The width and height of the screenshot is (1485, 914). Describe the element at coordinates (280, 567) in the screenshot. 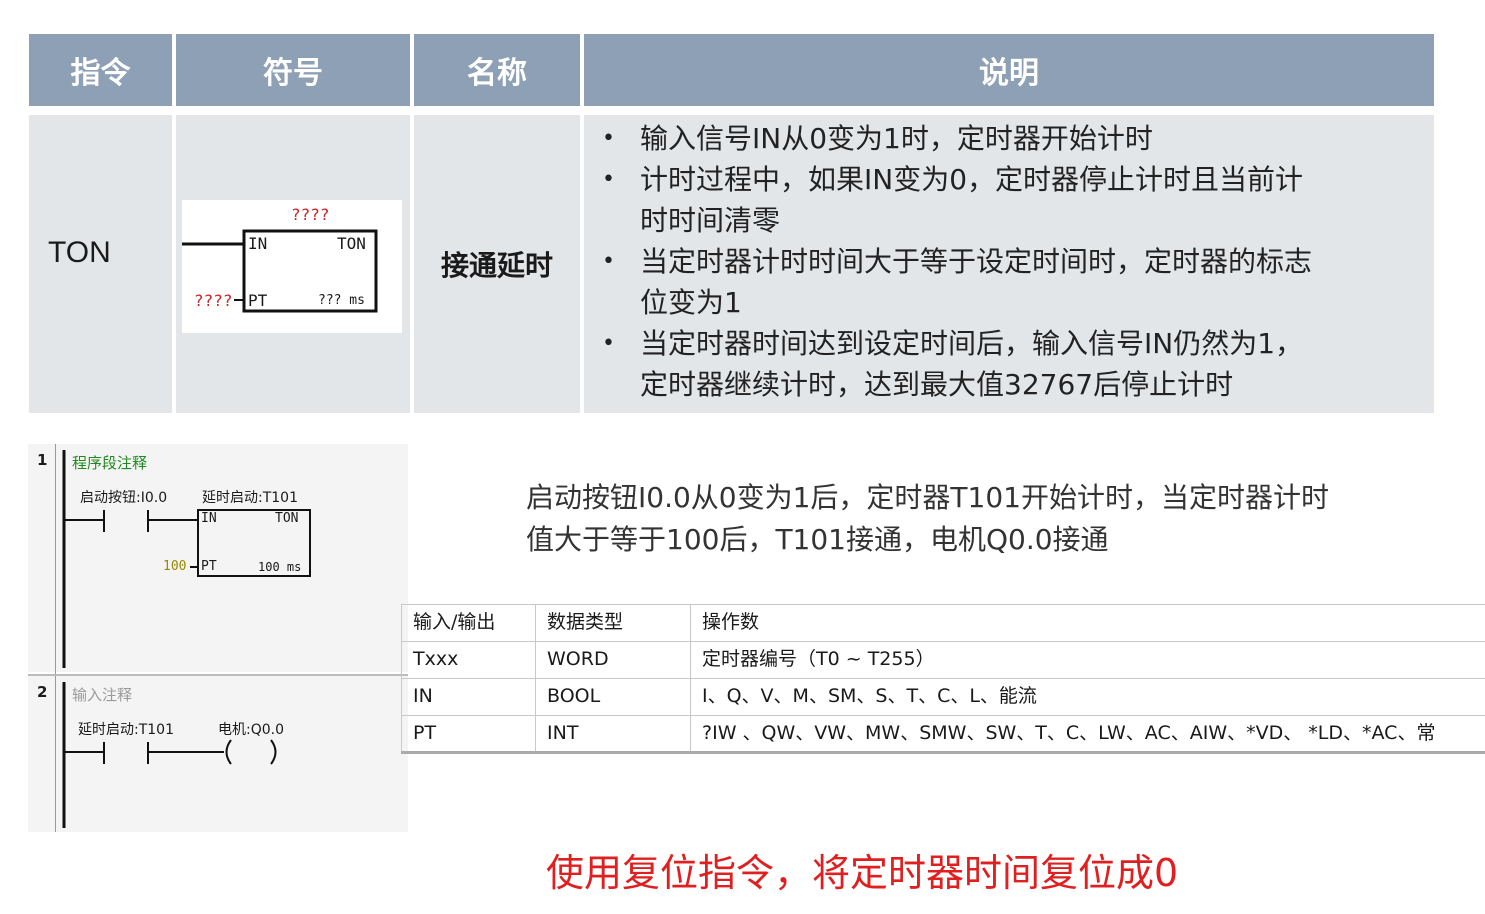

I see `timer-time-base: 100 ms` at that location.